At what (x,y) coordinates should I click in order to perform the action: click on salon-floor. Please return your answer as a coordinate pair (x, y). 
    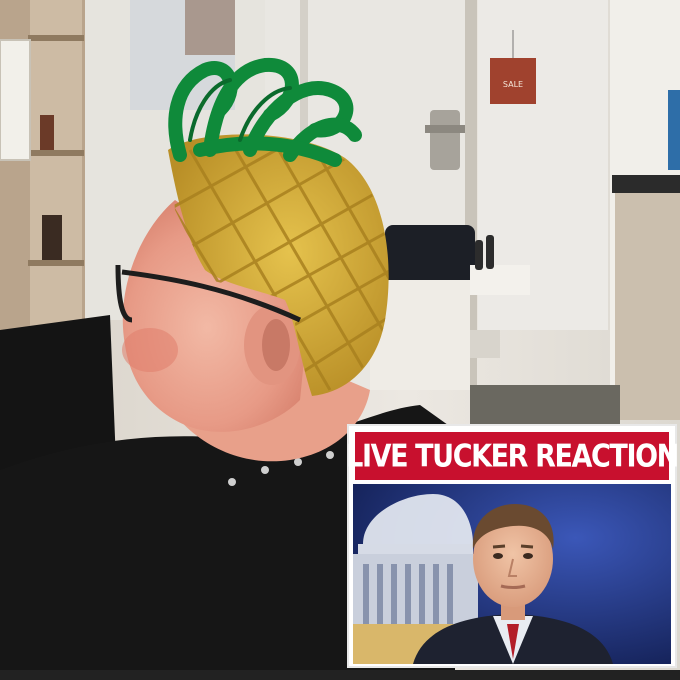
    Looking at the image, I should click on (545, 405).